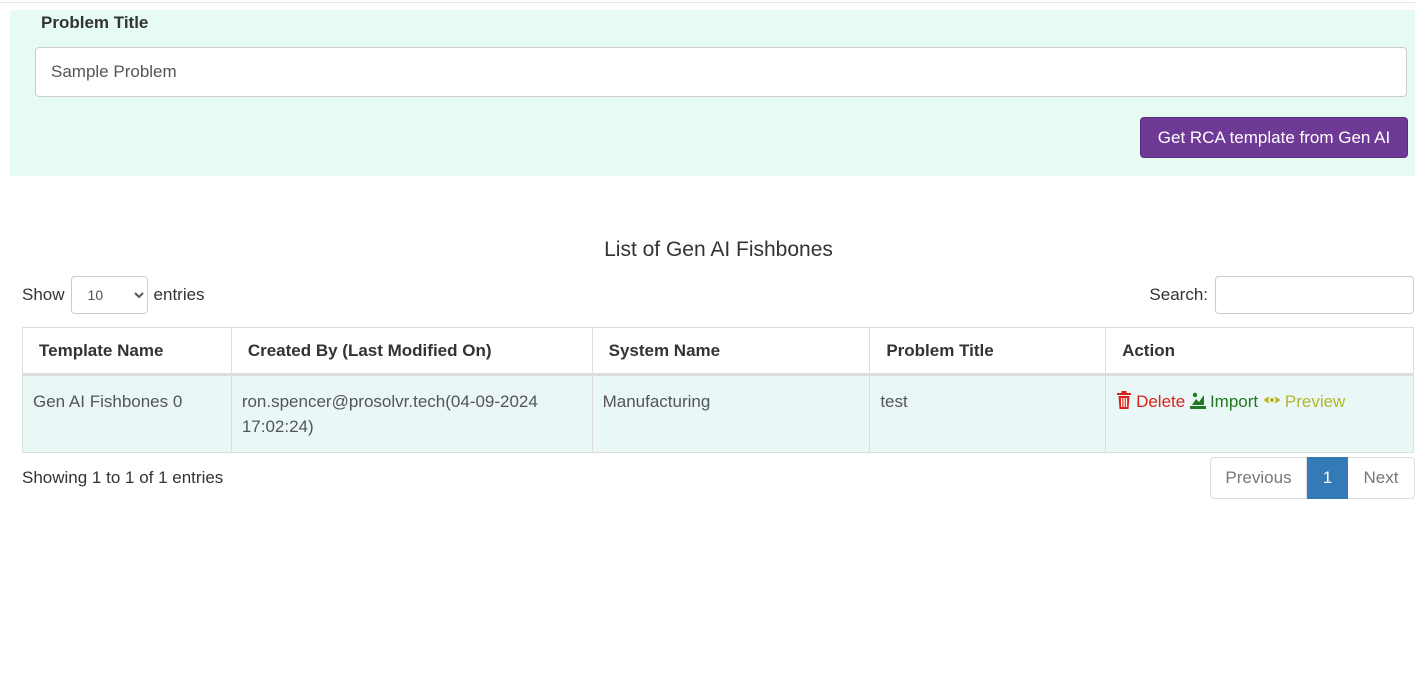 The image size is (1415, 681). What do you see at coordinates (1314, 295) in the screenshot?
I see `search-input` at bounding box center [1314, 295].